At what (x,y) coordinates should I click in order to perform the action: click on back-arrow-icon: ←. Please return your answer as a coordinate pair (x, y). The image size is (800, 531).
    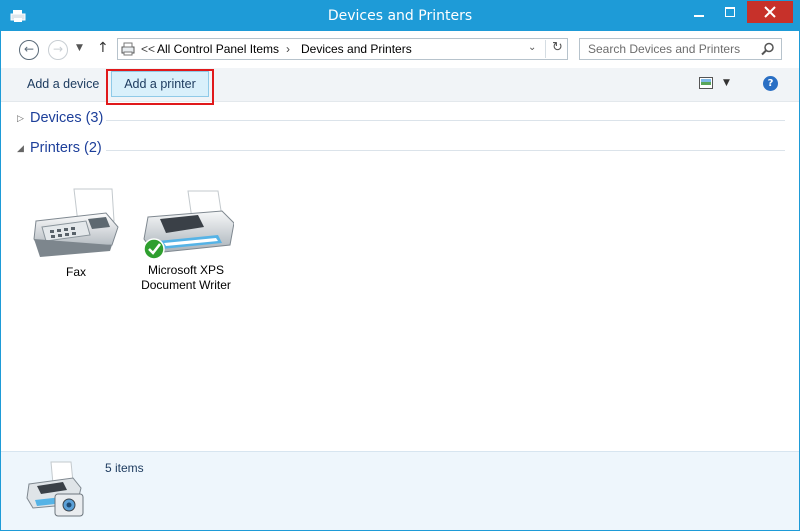
    Looking at the image, I should click on (29, 49).